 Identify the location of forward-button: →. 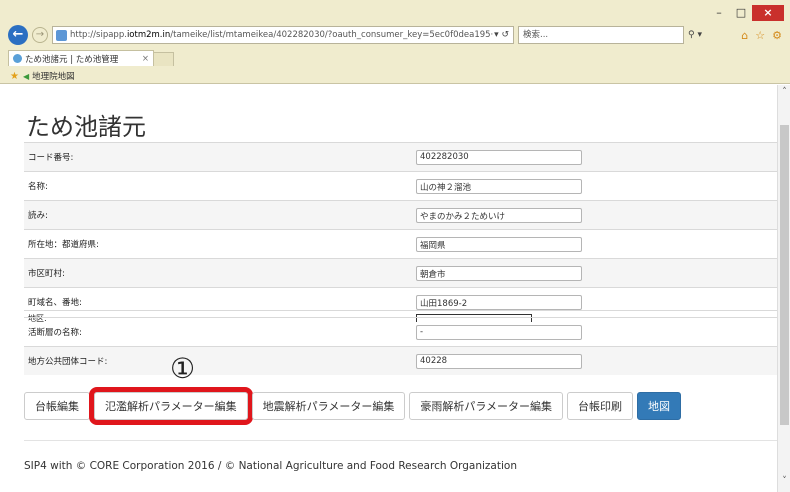
(40, 35).